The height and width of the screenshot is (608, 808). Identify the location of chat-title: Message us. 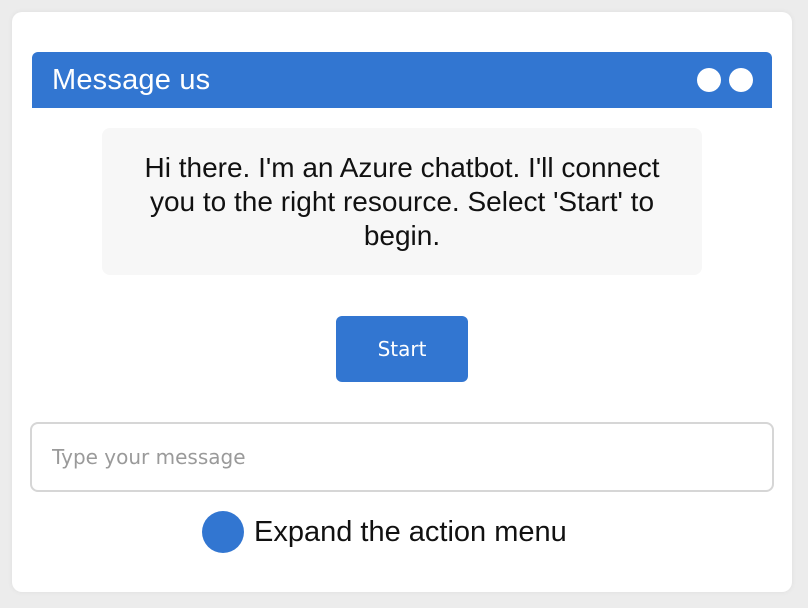
(131, 79).